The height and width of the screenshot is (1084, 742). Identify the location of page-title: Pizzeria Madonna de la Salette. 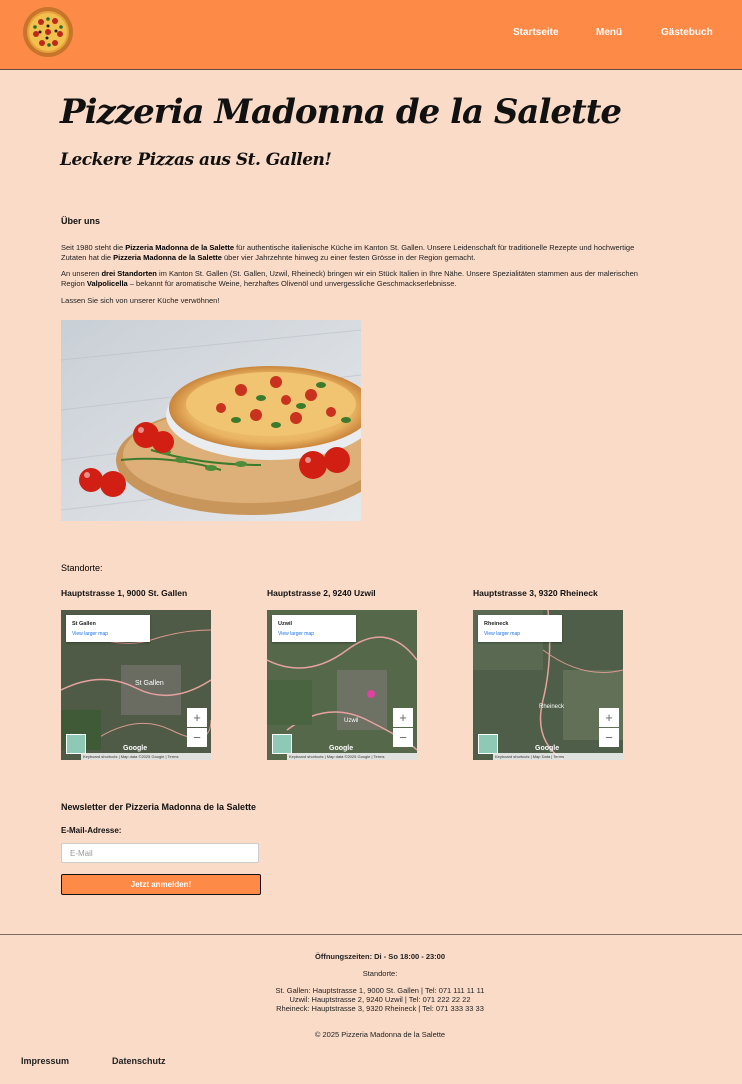
(341, 112).